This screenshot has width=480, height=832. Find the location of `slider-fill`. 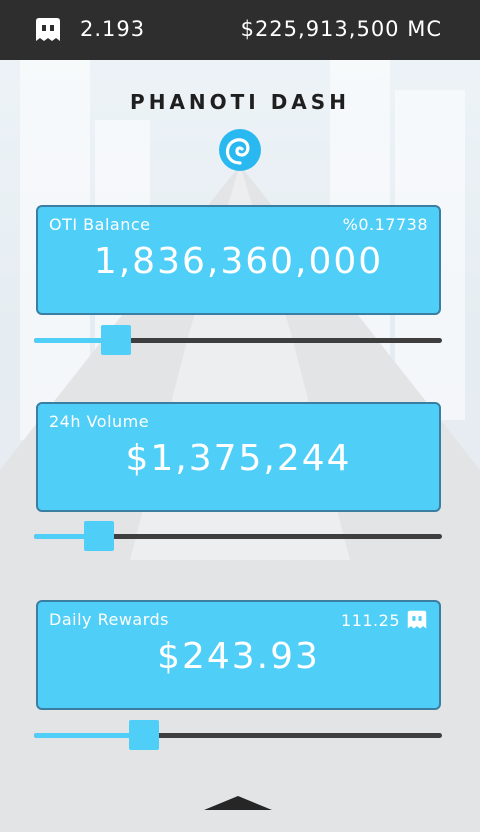

slider-fill is located at coordinates (89, 735).